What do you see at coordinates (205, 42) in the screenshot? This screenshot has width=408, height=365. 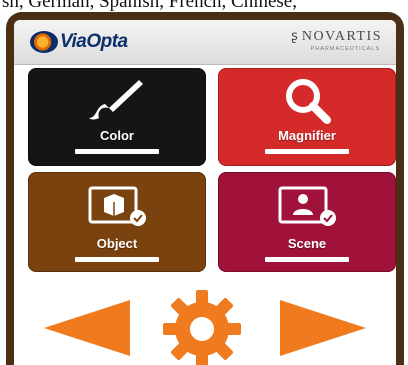 I see `app-header: ViaOpta ʂ NOVARTIS PHARMACEUTICALS` at bounding box center [205, 42].